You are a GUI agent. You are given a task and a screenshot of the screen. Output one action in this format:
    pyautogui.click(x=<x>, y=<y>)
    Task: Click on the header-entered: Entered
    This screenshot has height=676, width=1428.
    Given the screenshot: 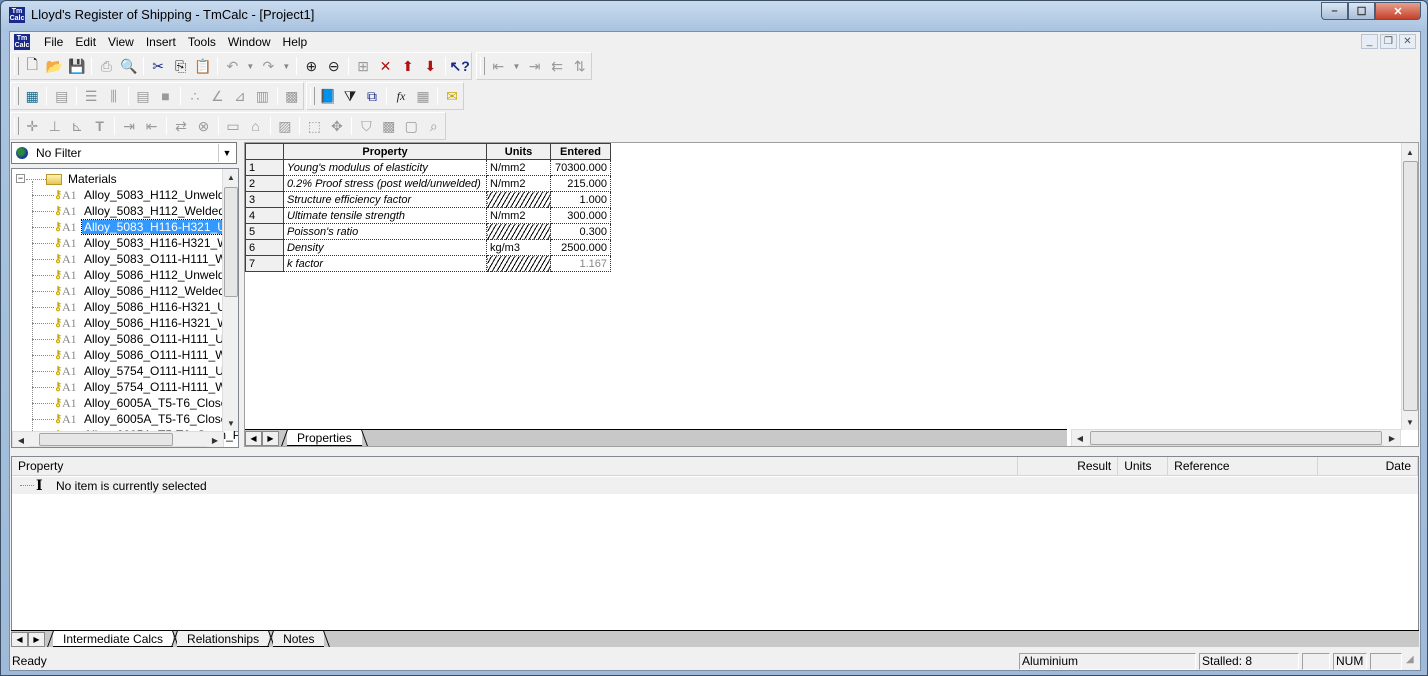 What is the action you would take?
    pyautogui.click(x=580, y=151)
    